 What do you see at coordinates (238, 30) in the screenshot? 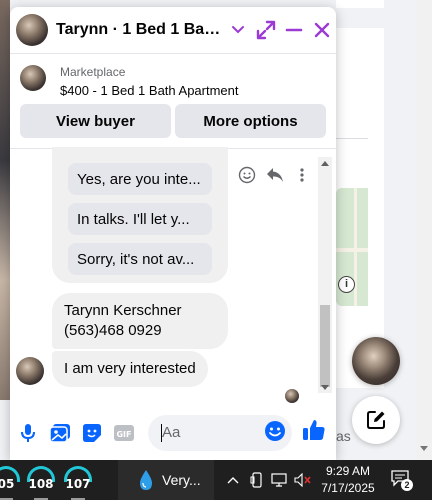
I see `chevron-down-icon` at bounding box center [238, 30].